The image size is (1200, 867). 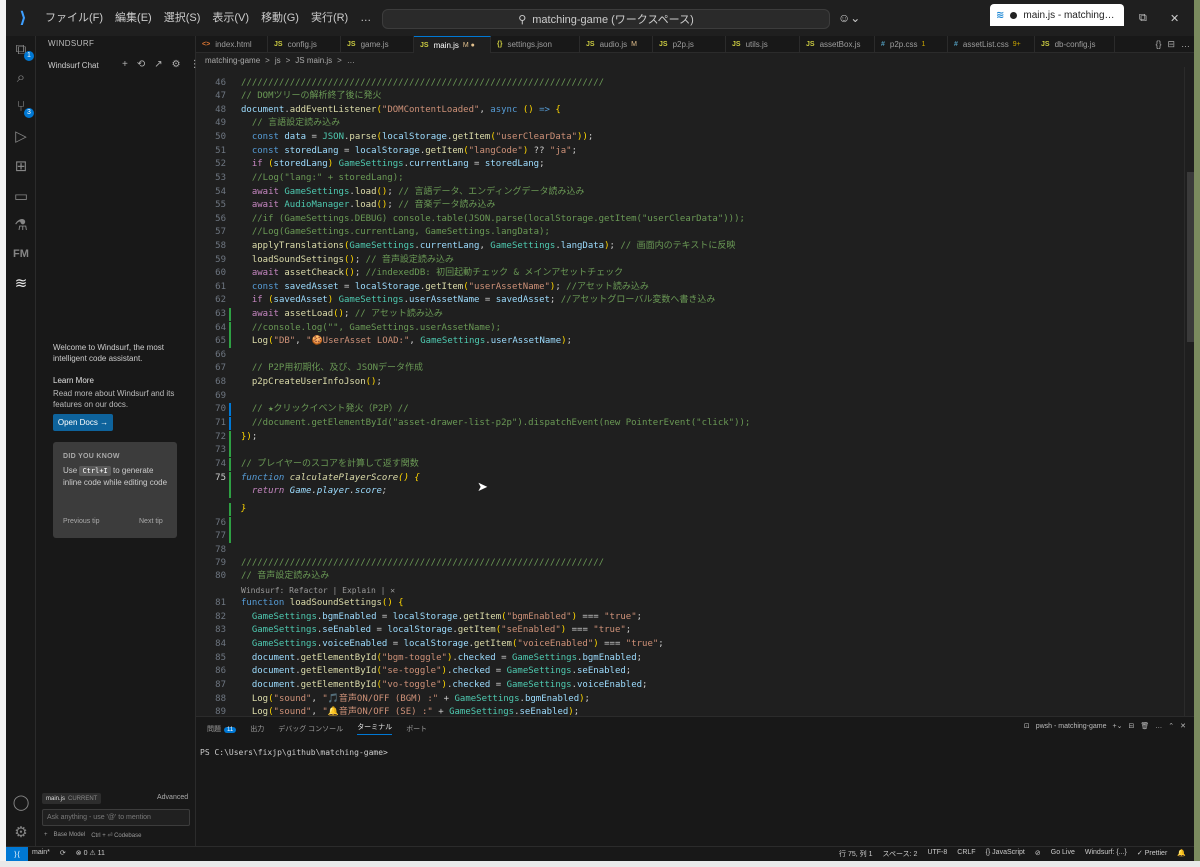 What do you see at coordinates (686, 590) in the screenshot?
I see `code-line: Windsurf: Refactor | Explain | ✕` at bounding box center [686, 590].